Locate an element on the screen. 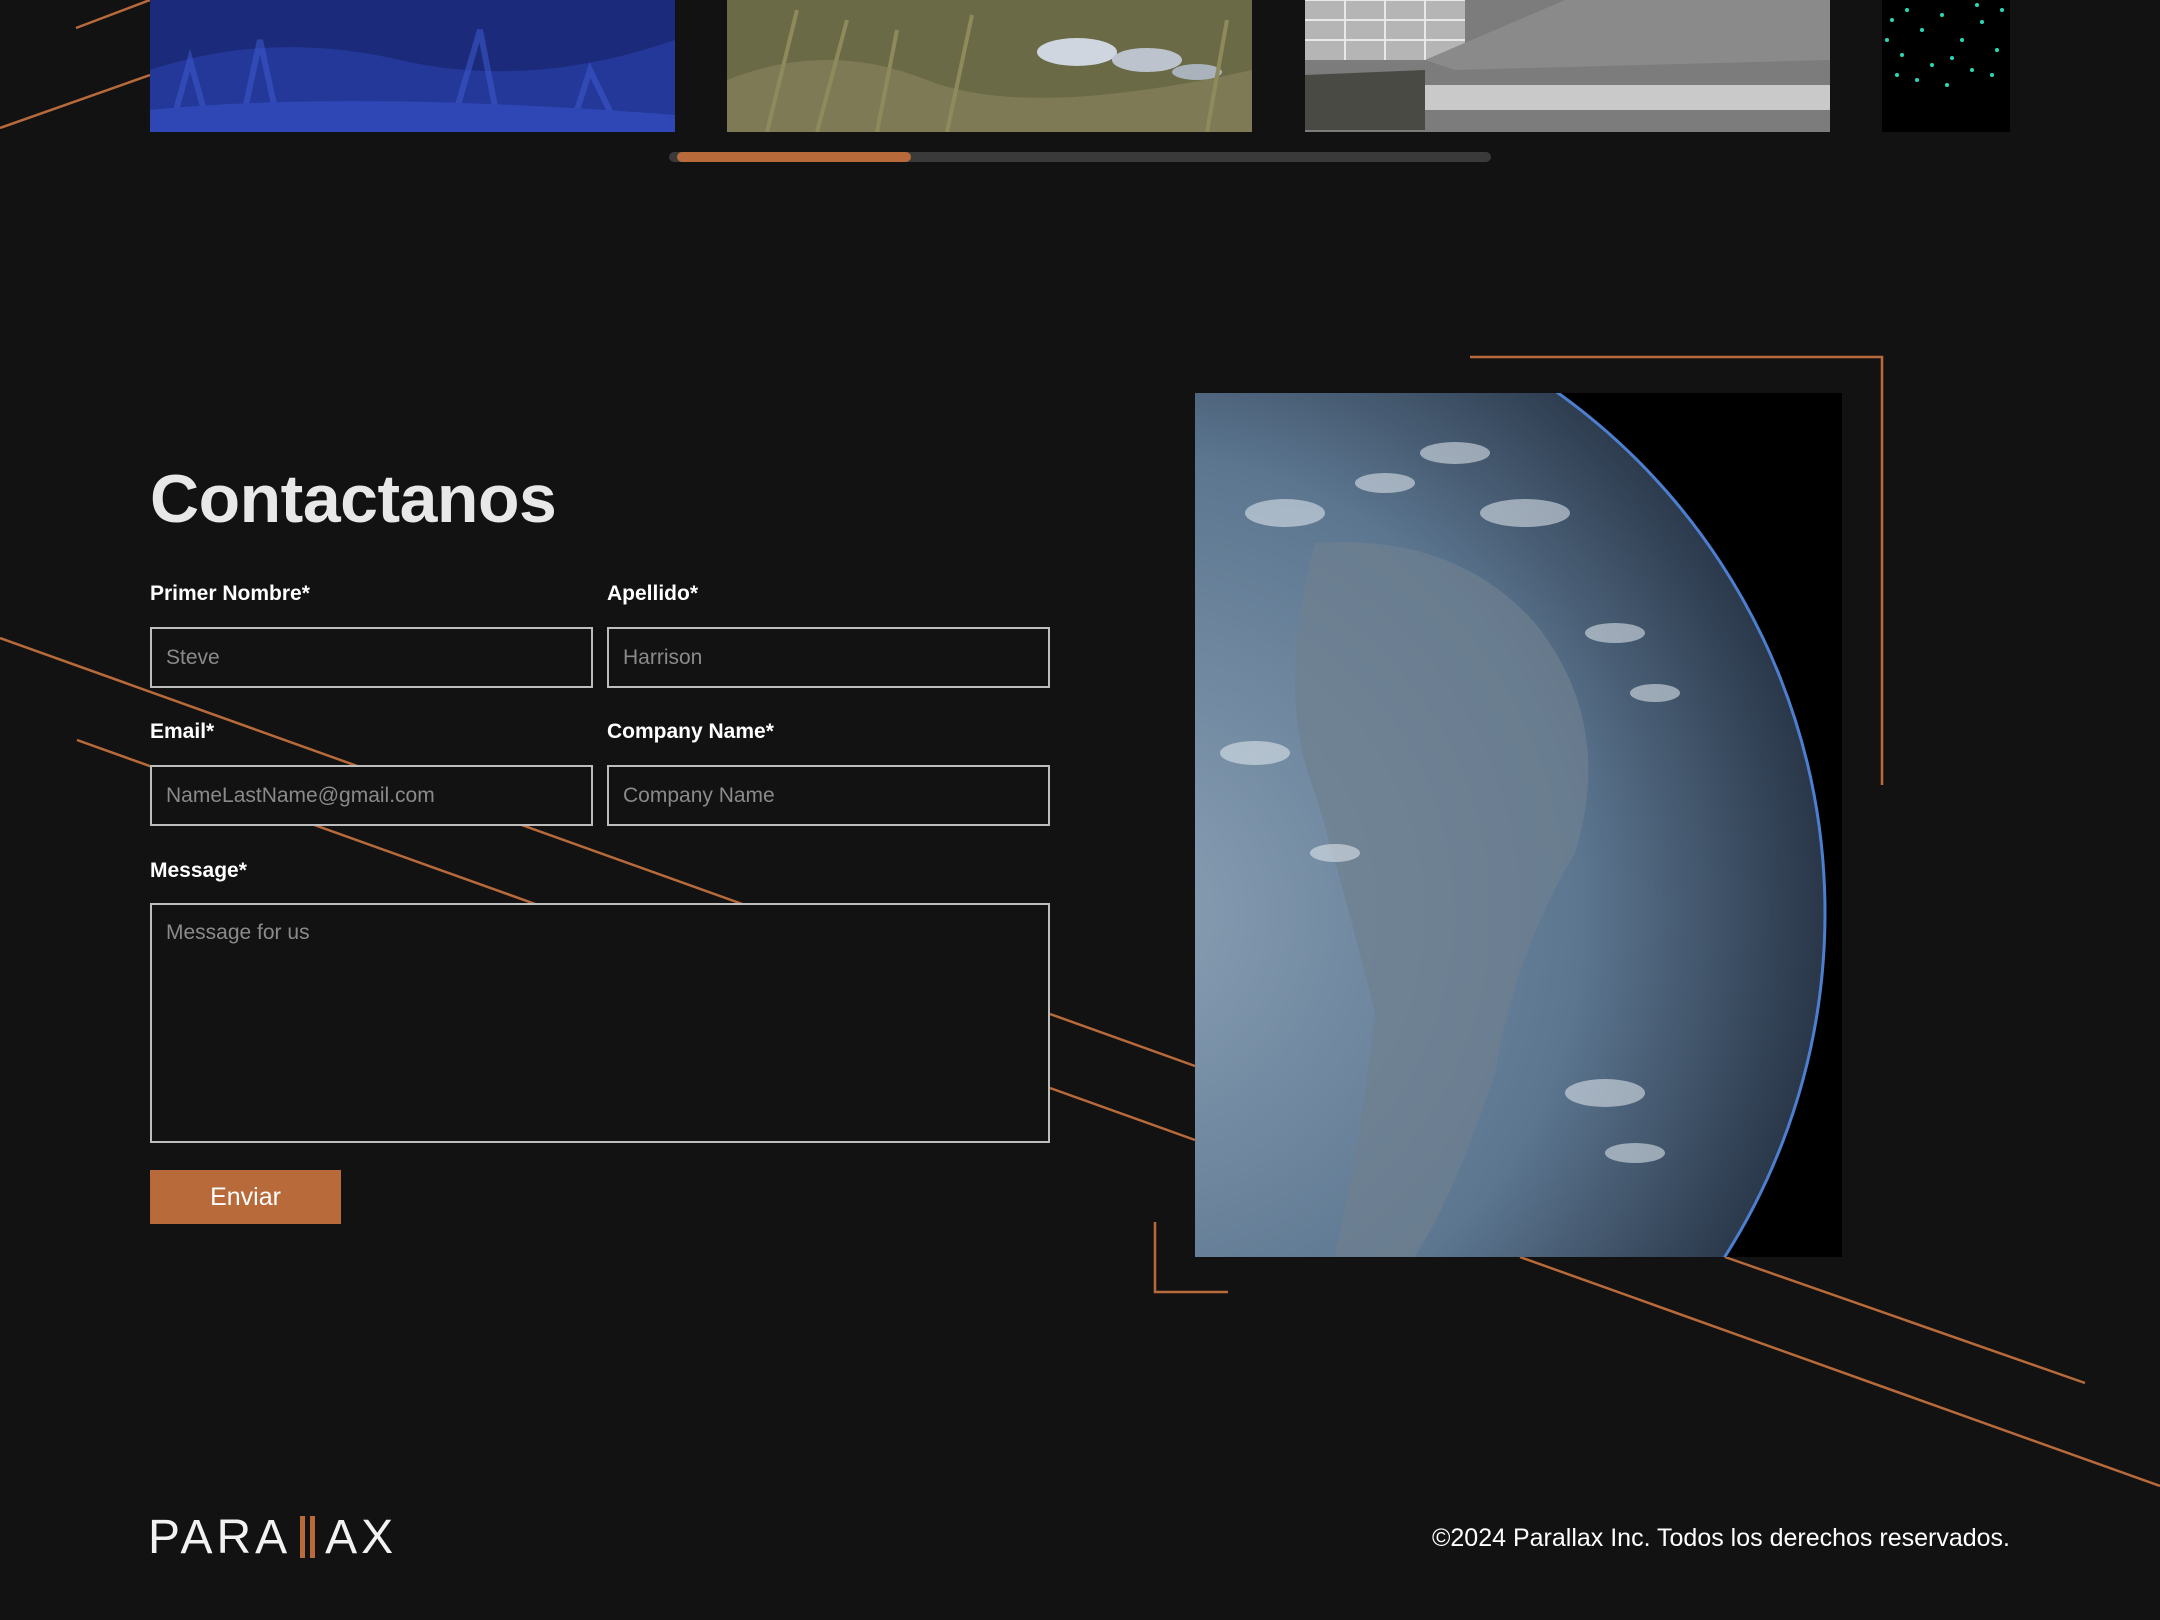 This screenshot has height=1620, width=2160. particles-thumbnail is located at coordinates (1946, 66).